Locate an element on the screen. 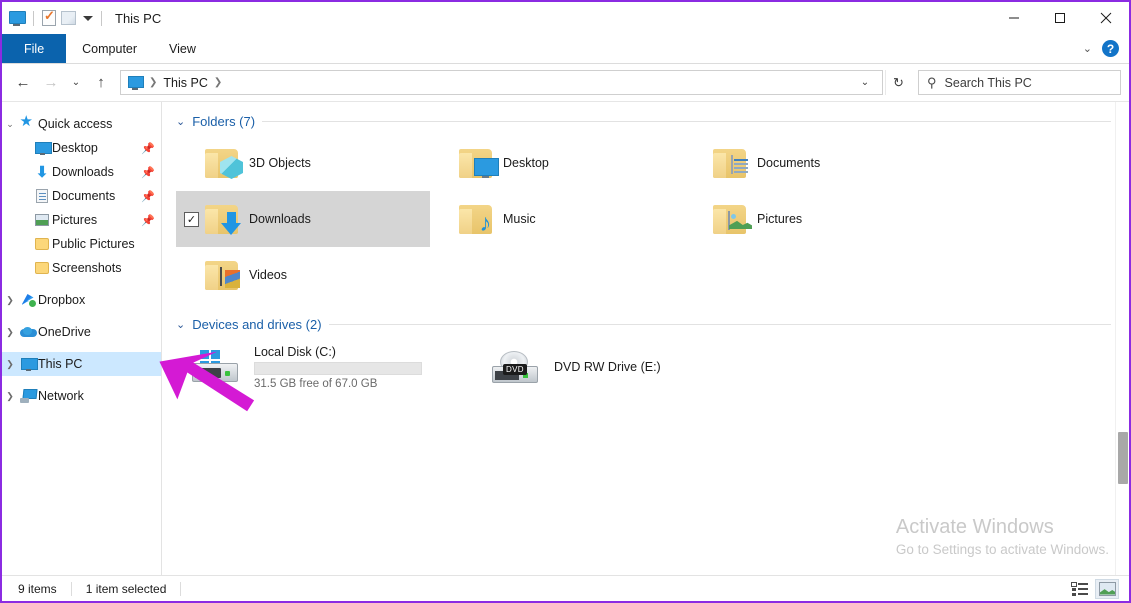 This screenshot has width=1131, height=603. forward-button: → is located at coordinates (51, 83).